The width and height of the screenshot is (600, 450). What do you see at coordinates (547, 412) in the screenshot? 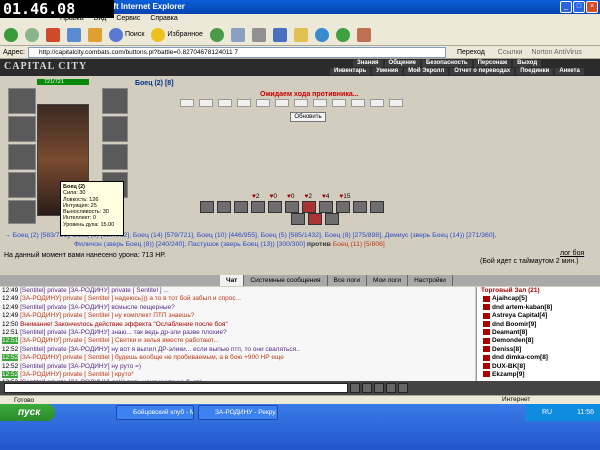
I see `language-indicator: RU` at bounding box center [547, 412].